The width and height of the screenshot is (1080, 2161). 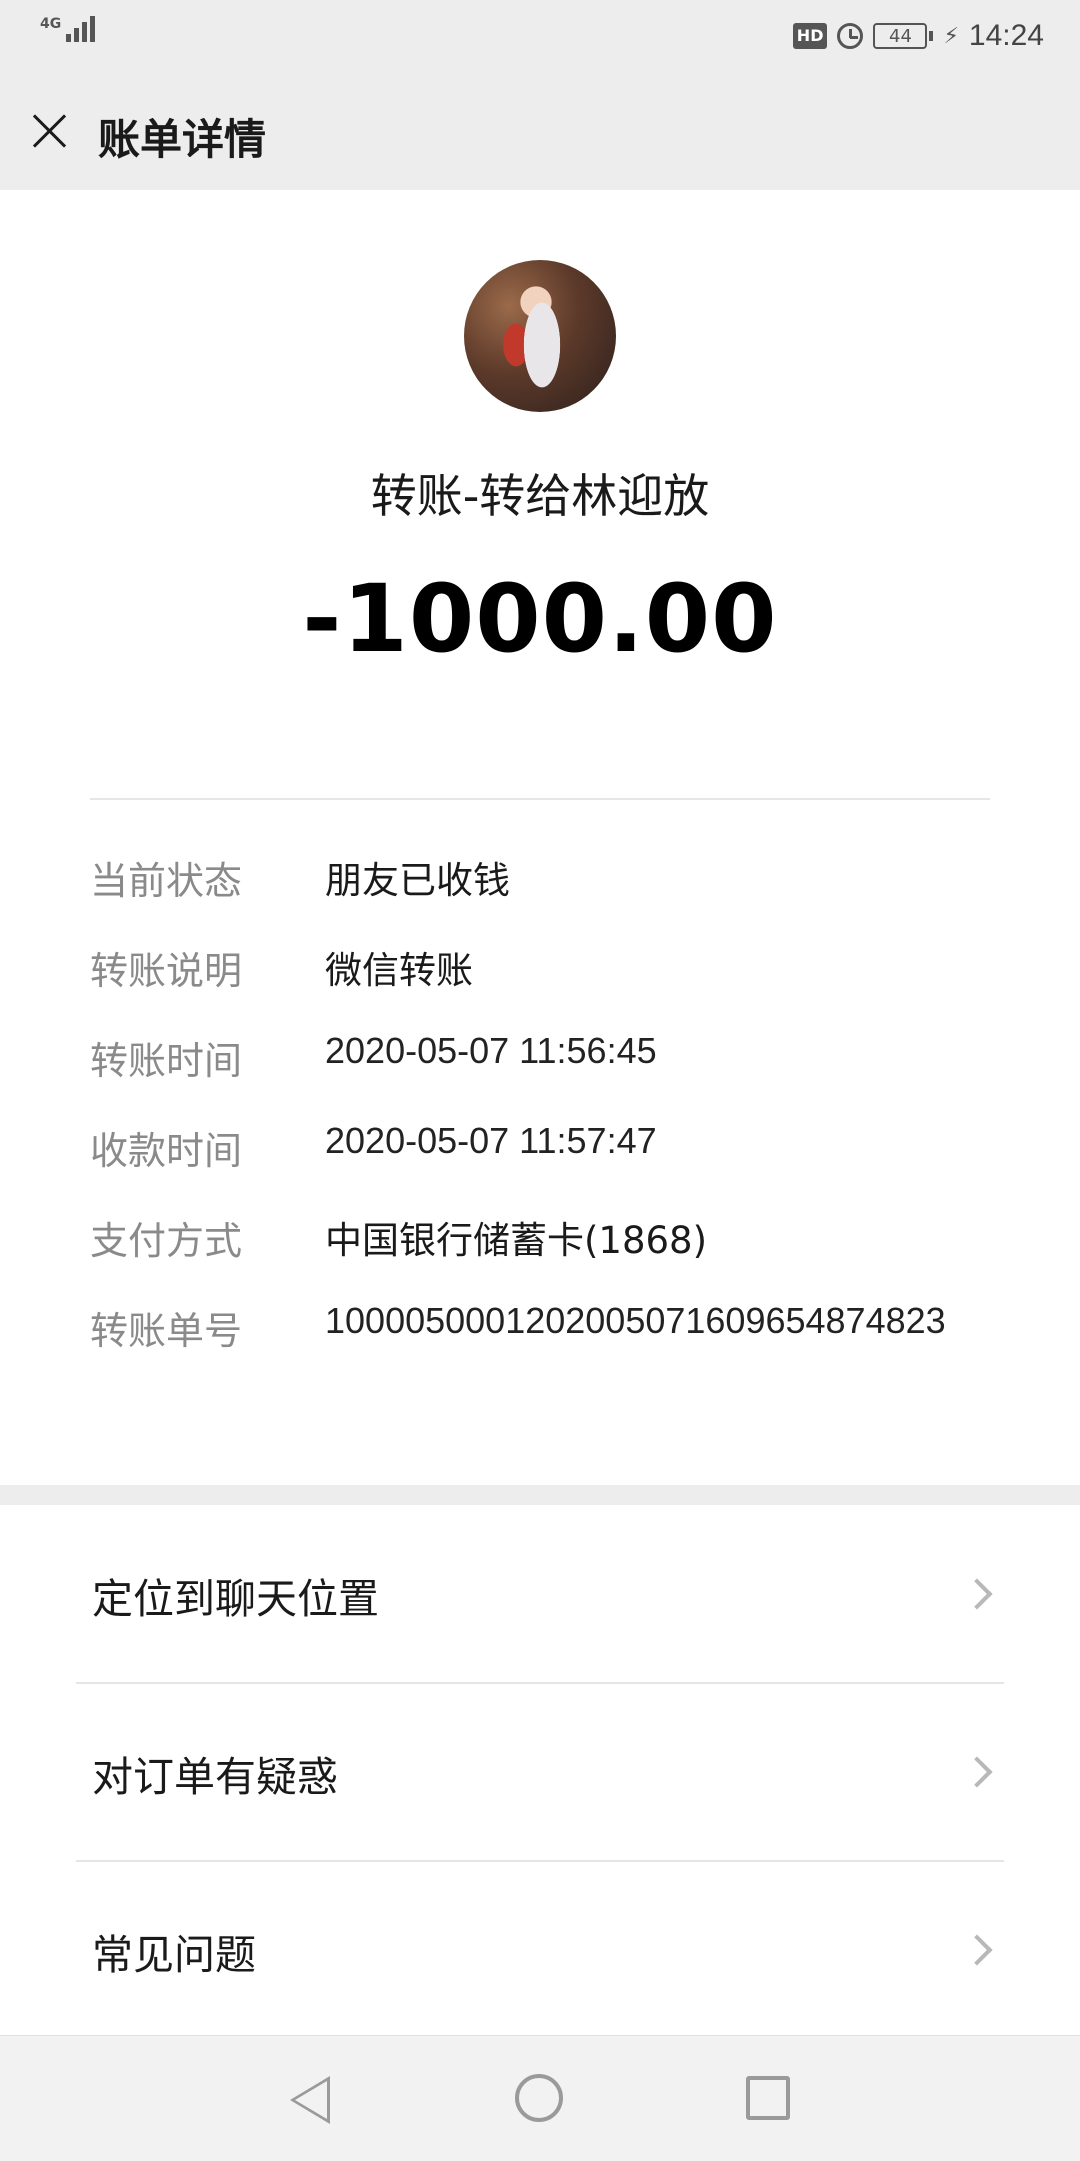 I want to click on recent-apps-icon, so click(x=768, y=2098).